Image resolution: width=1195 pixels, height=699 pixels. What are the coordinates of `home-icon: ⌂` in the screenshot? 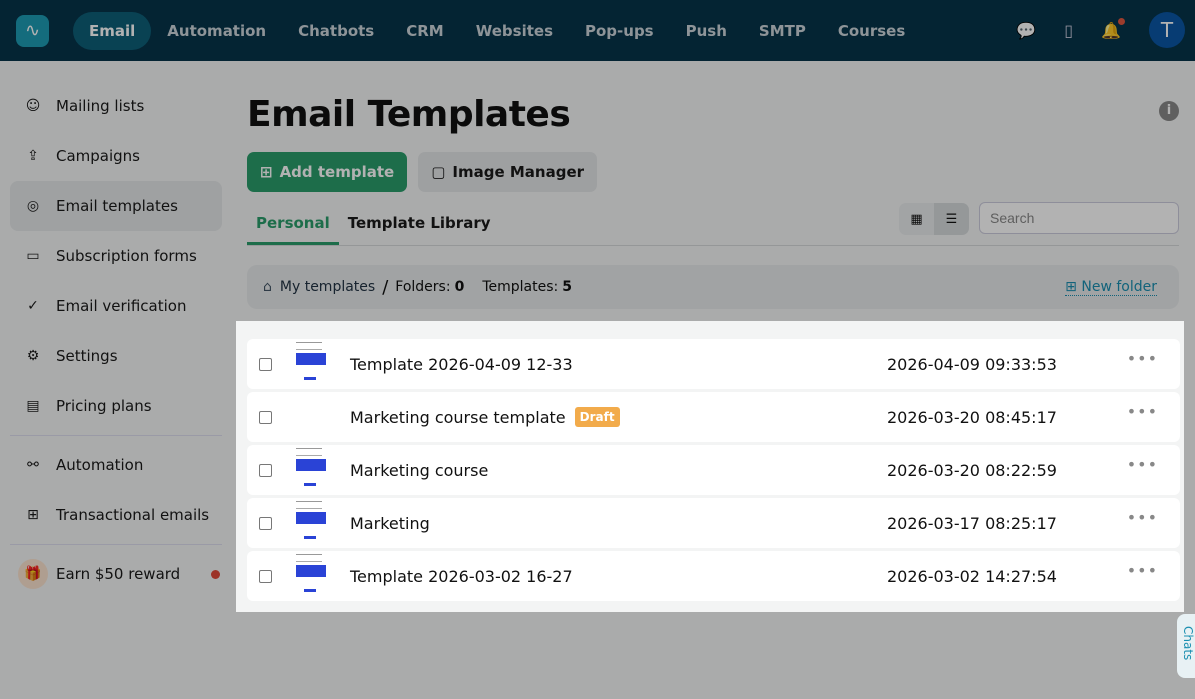 It's located at (267, 287).